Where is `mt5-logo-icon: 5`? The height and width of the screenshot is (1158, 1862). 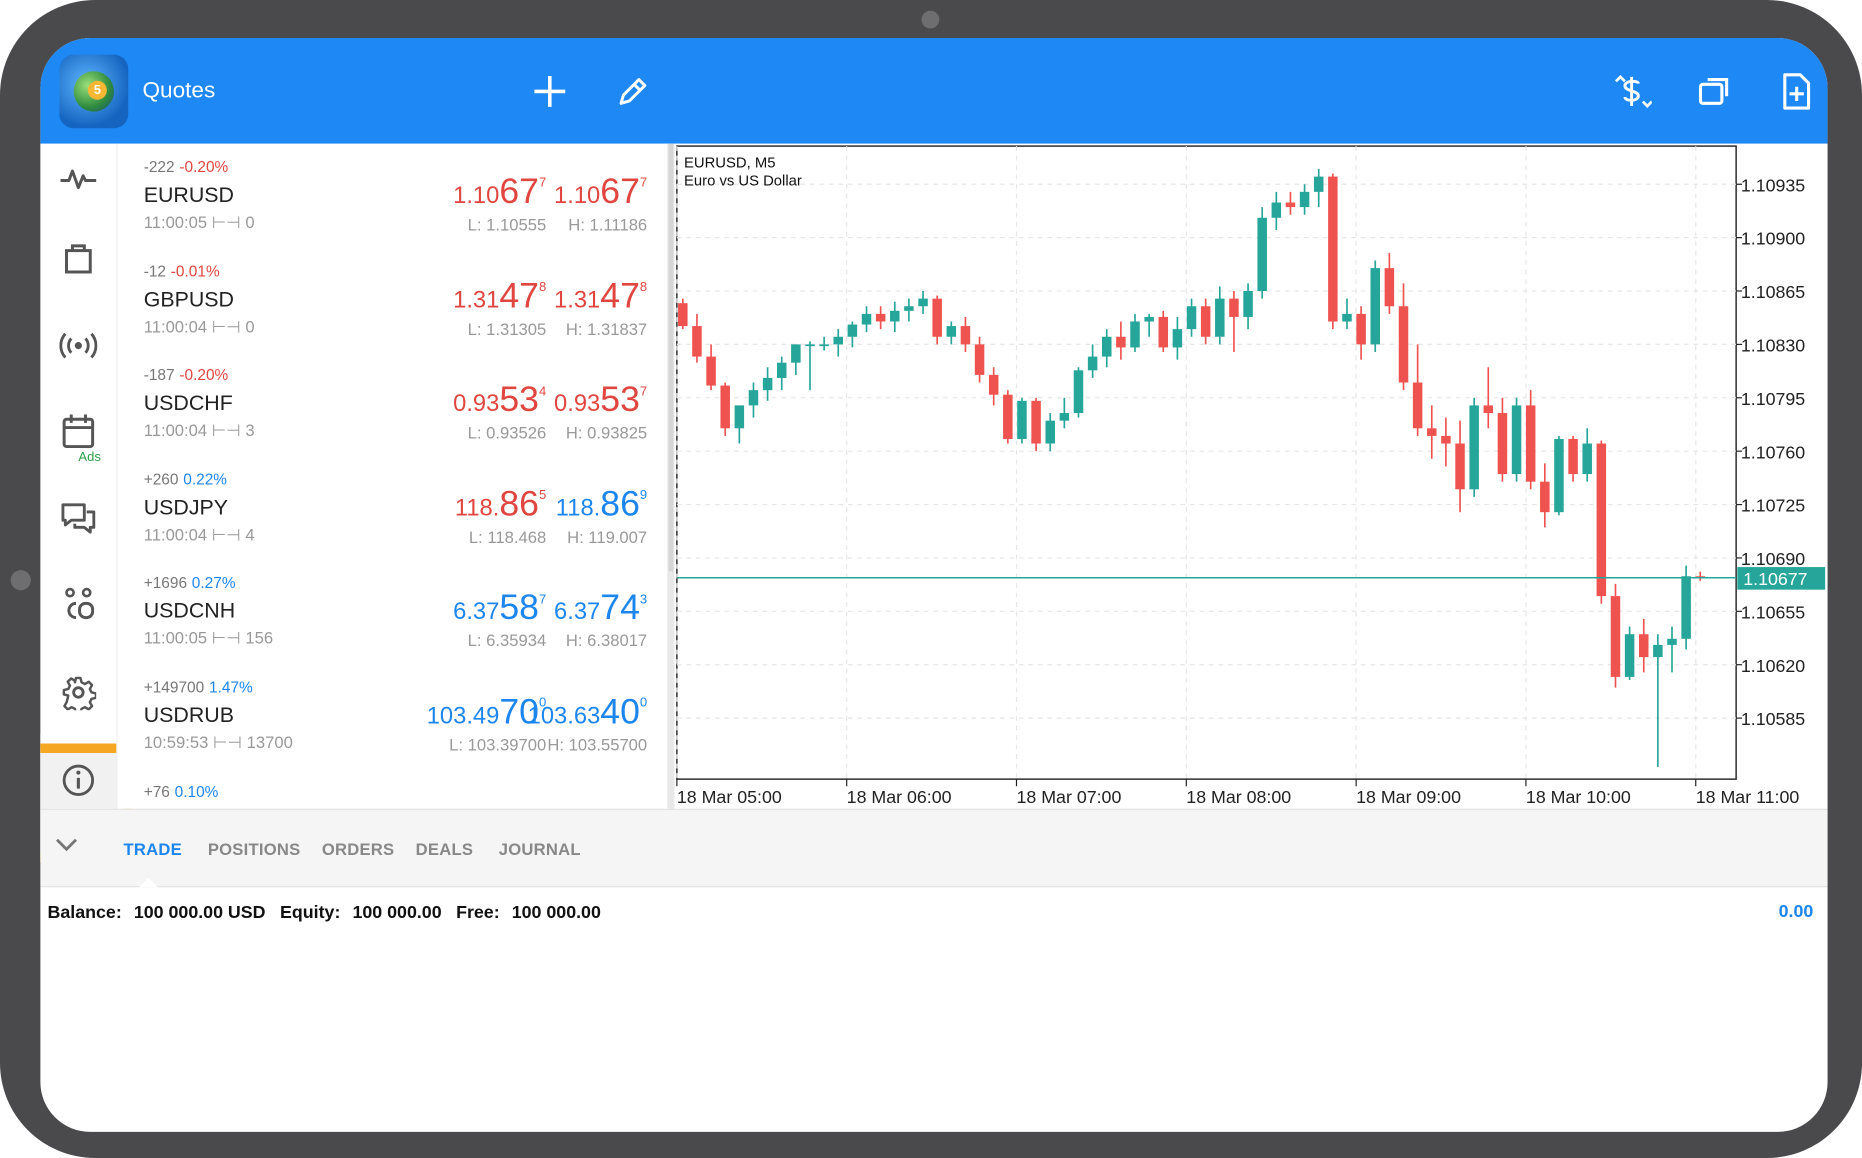
mt5-logo-icon: 5 is located at coordinates (94, 91).